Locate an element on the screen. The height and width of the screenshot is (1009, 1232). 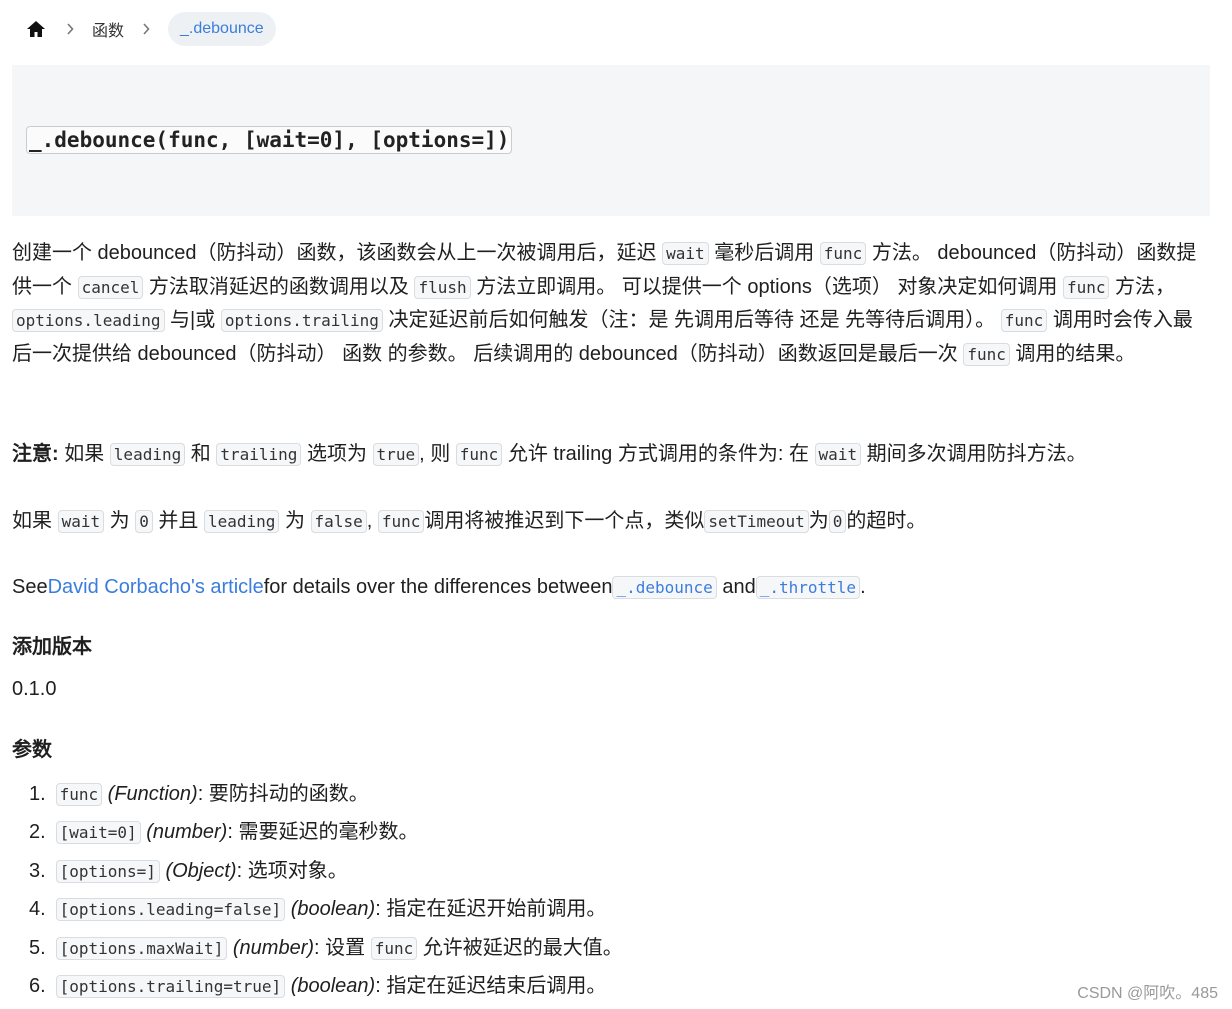
param-type: (Function) is located at coordinates (152, 794).